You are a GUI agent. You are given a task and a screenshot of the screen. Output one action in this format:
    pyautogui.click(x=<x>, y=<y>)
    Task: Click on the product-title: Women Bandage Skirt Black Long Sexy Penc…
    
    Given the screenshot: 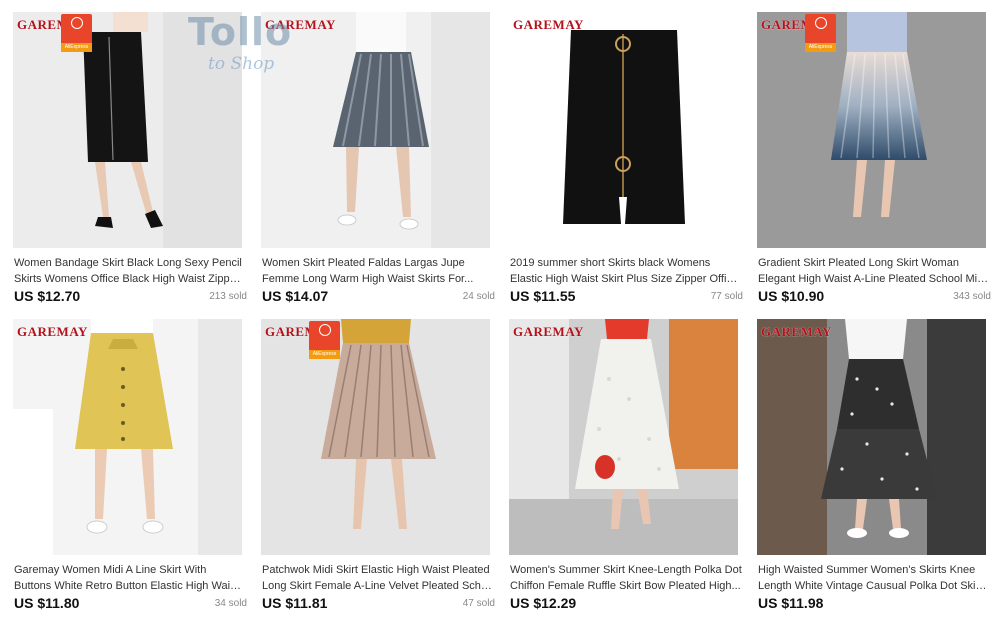 What is the action you would take?
    pyautogui.click(x=130, y=271)
    